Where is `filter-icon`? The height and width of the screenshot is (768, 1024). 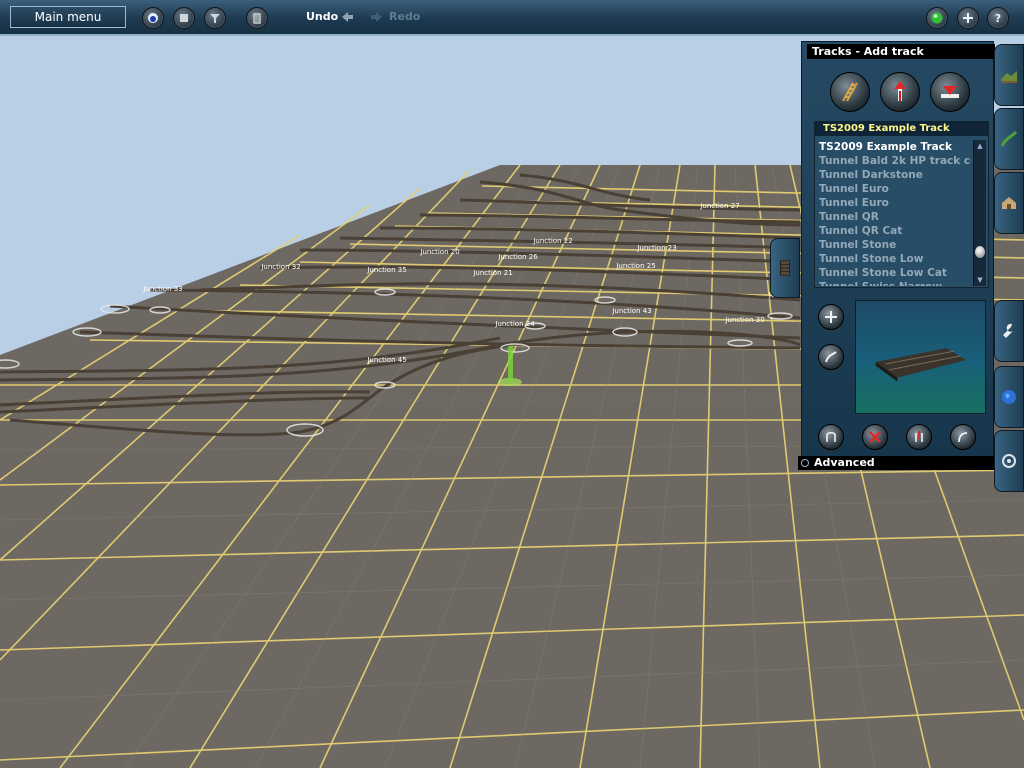
filter-icon is located at coordinates (215, 18).